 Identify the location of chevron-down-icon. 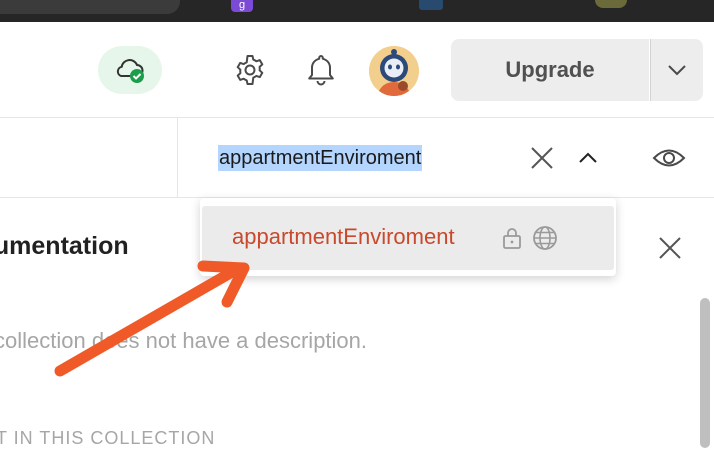
(677, 70).